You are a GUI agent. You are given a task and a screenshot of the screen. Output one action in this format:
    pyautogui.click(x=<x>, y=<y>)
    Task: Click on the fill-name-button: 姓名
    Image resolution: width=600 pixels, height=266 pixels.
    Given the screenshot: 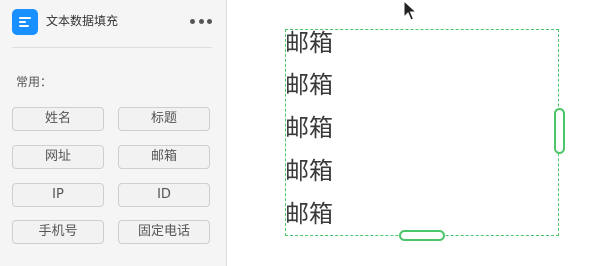 What is the action you would take?
    pyautogui.click(x=58, y=119)
    